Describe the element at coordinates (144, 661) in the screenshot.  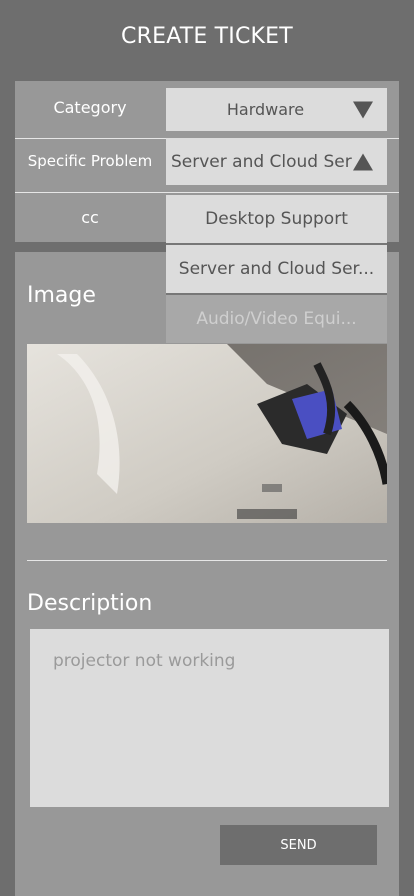
I see `description-placeholder: projector not working` at that location.